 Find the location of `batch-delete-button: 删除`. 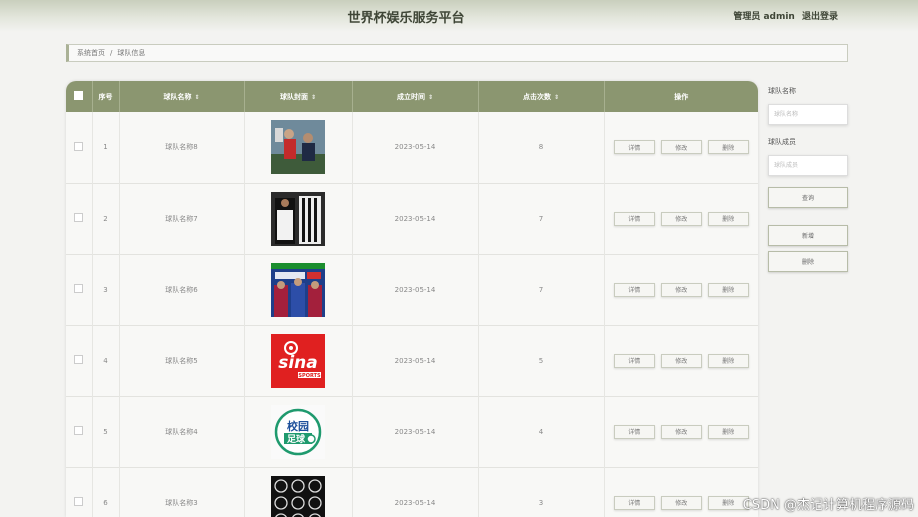

batch-delete-button: 删除 is located at coordinates (808, 261).